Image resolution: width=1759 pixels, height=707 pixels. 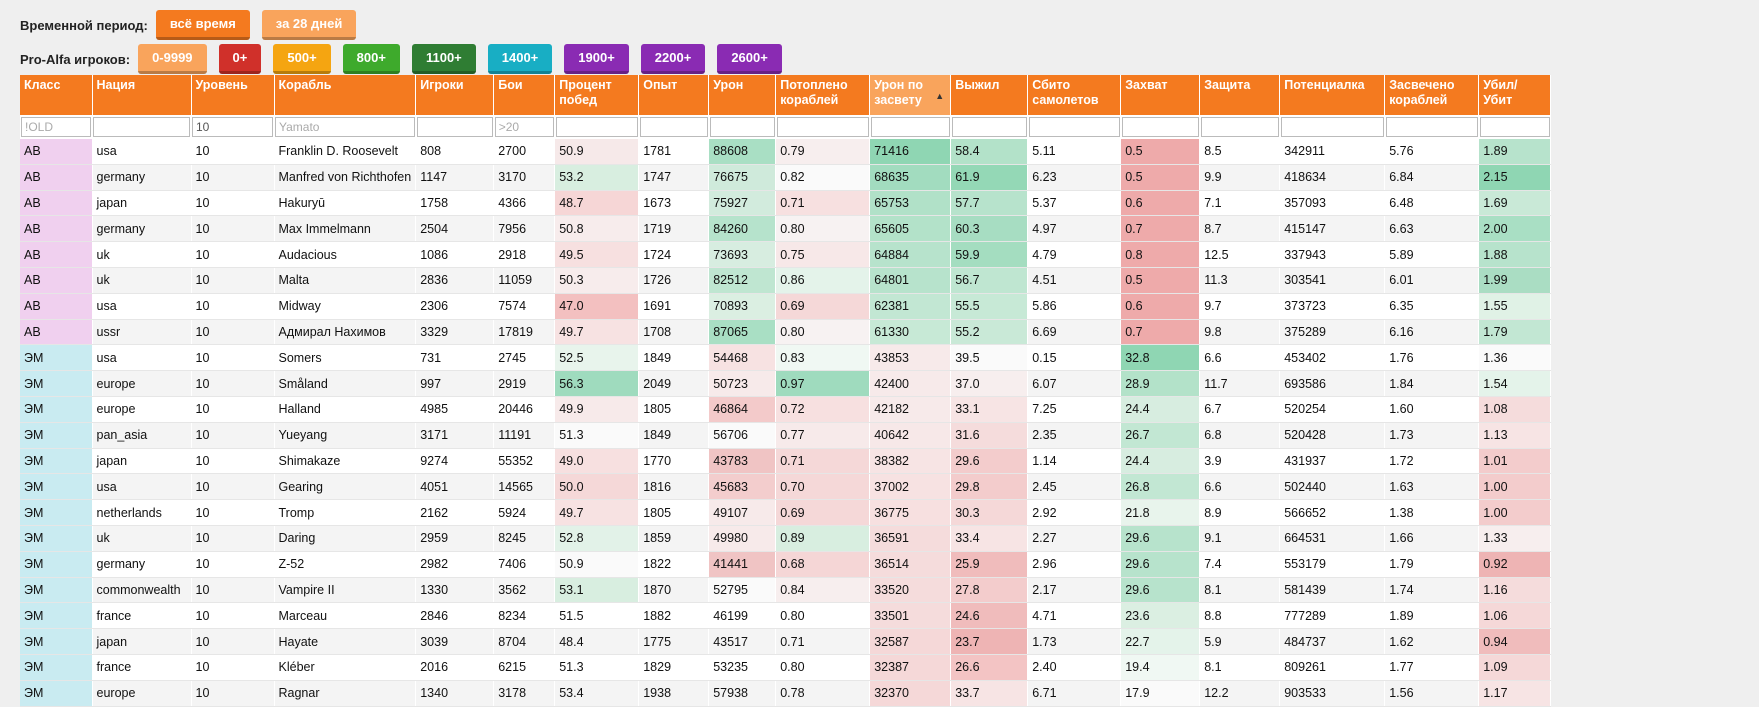 I want to click on table-cell: 36514, so click(x=910, y=564).